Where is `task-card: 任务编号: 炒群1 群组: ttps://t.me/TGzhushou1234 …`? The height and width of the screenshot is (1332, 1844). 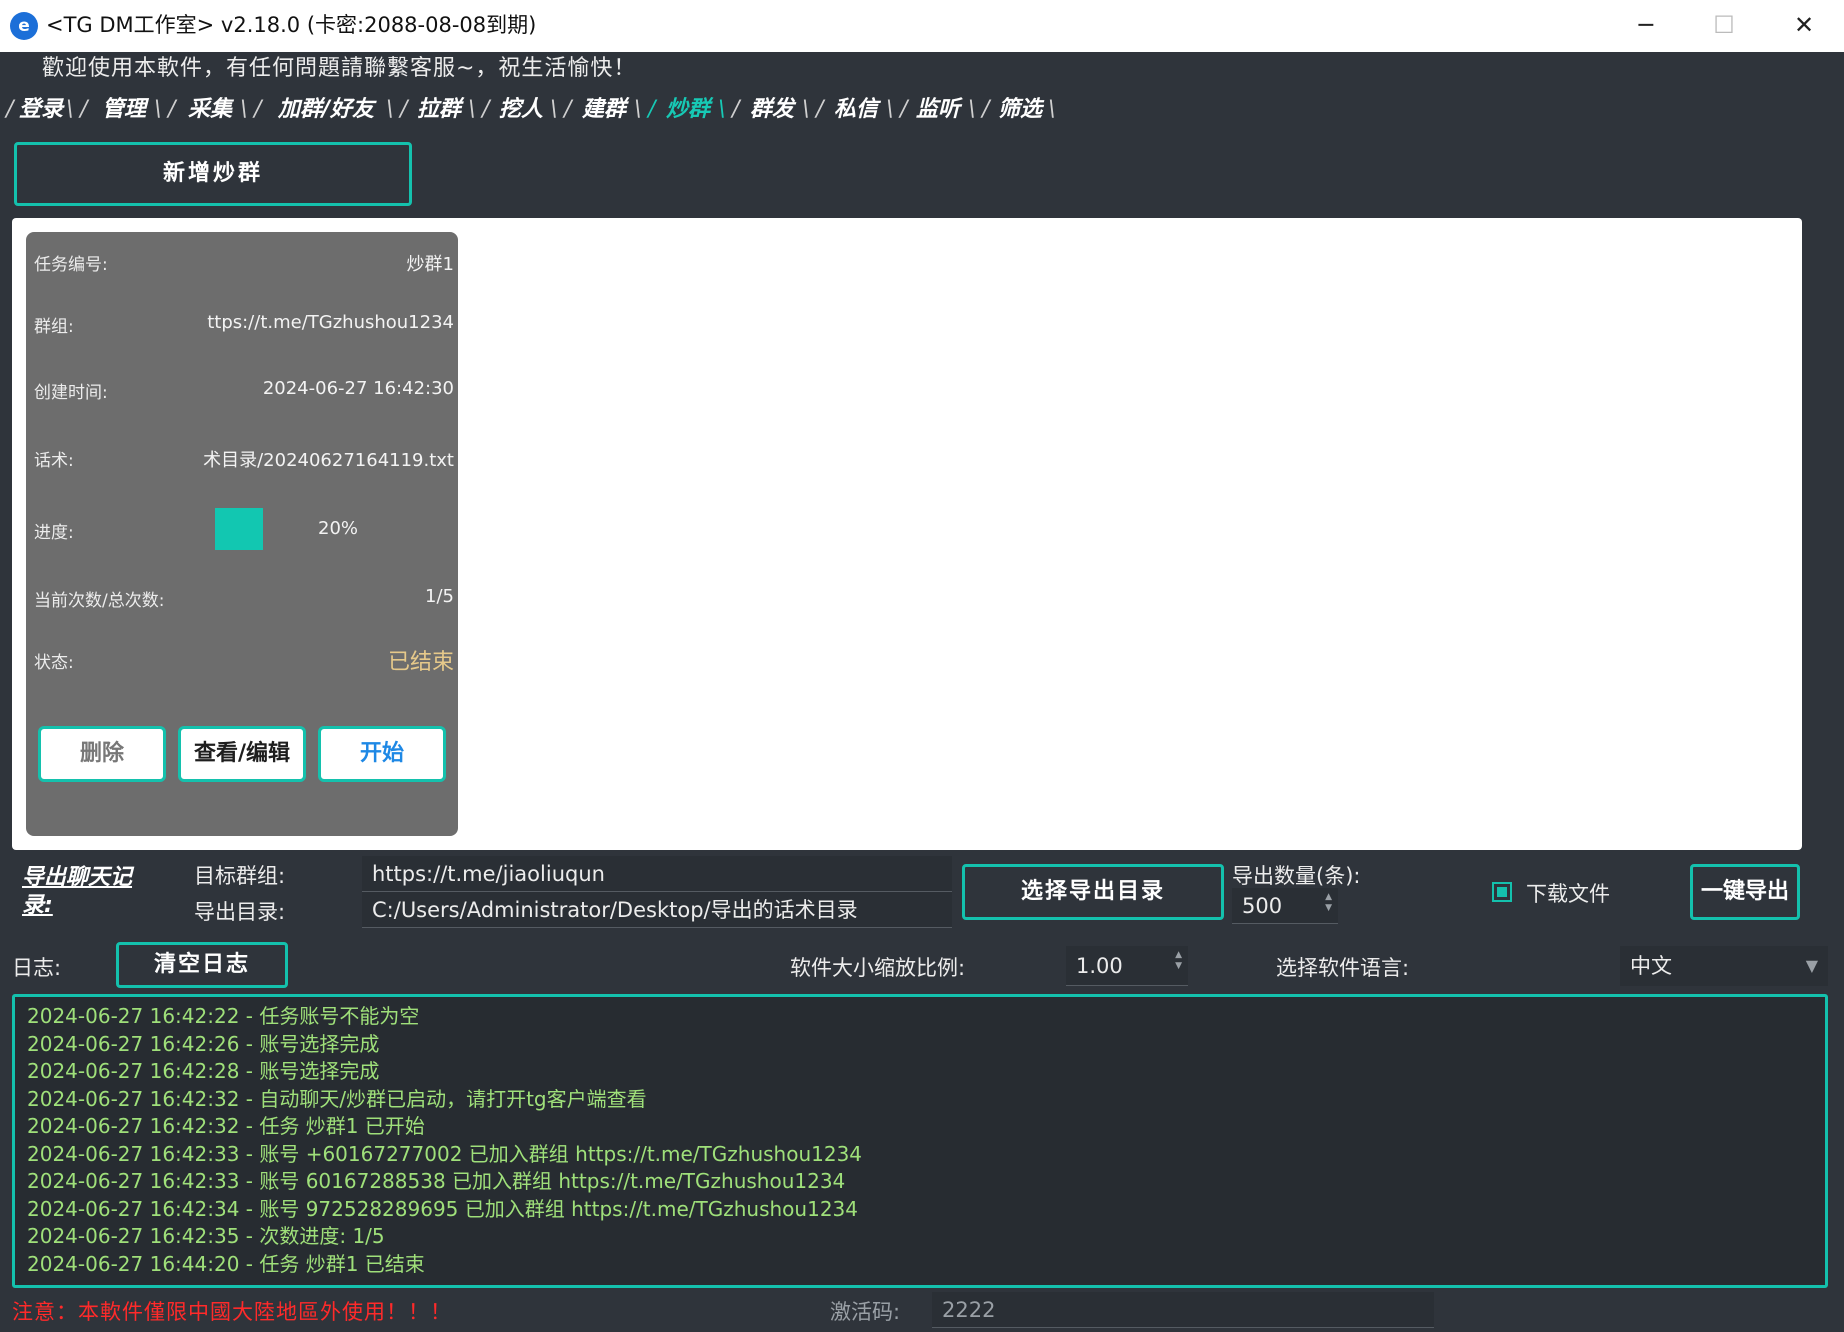
task-card: 任务编号: 炒群1 群组: ttps://t.me/TGzhushou1234 … is located at coordinates (242, 534).